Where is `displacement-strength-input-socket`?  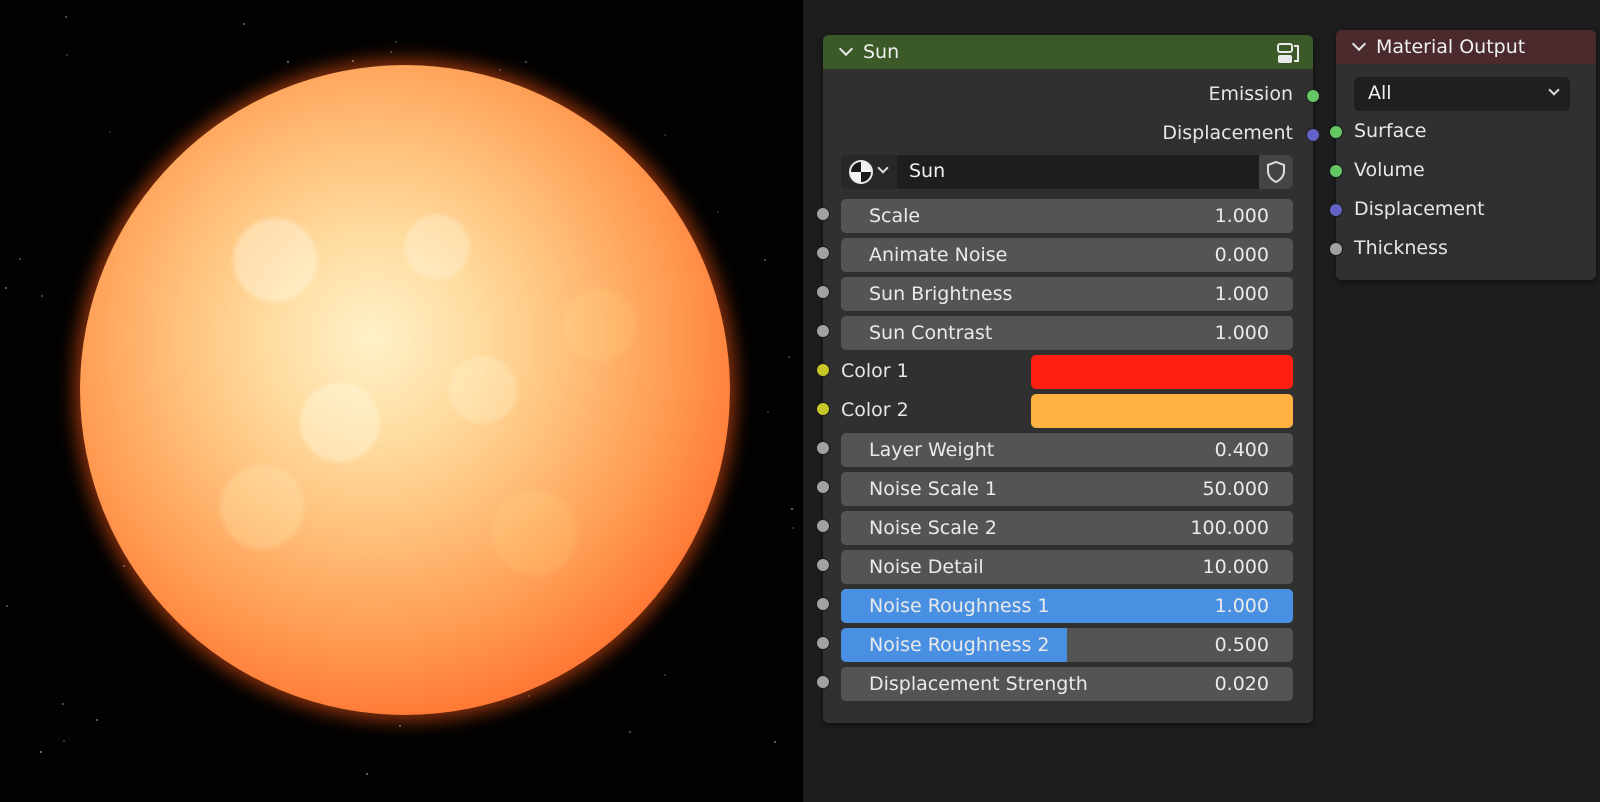 displacement-strength-input-socket is located at coordinates (823, 682).